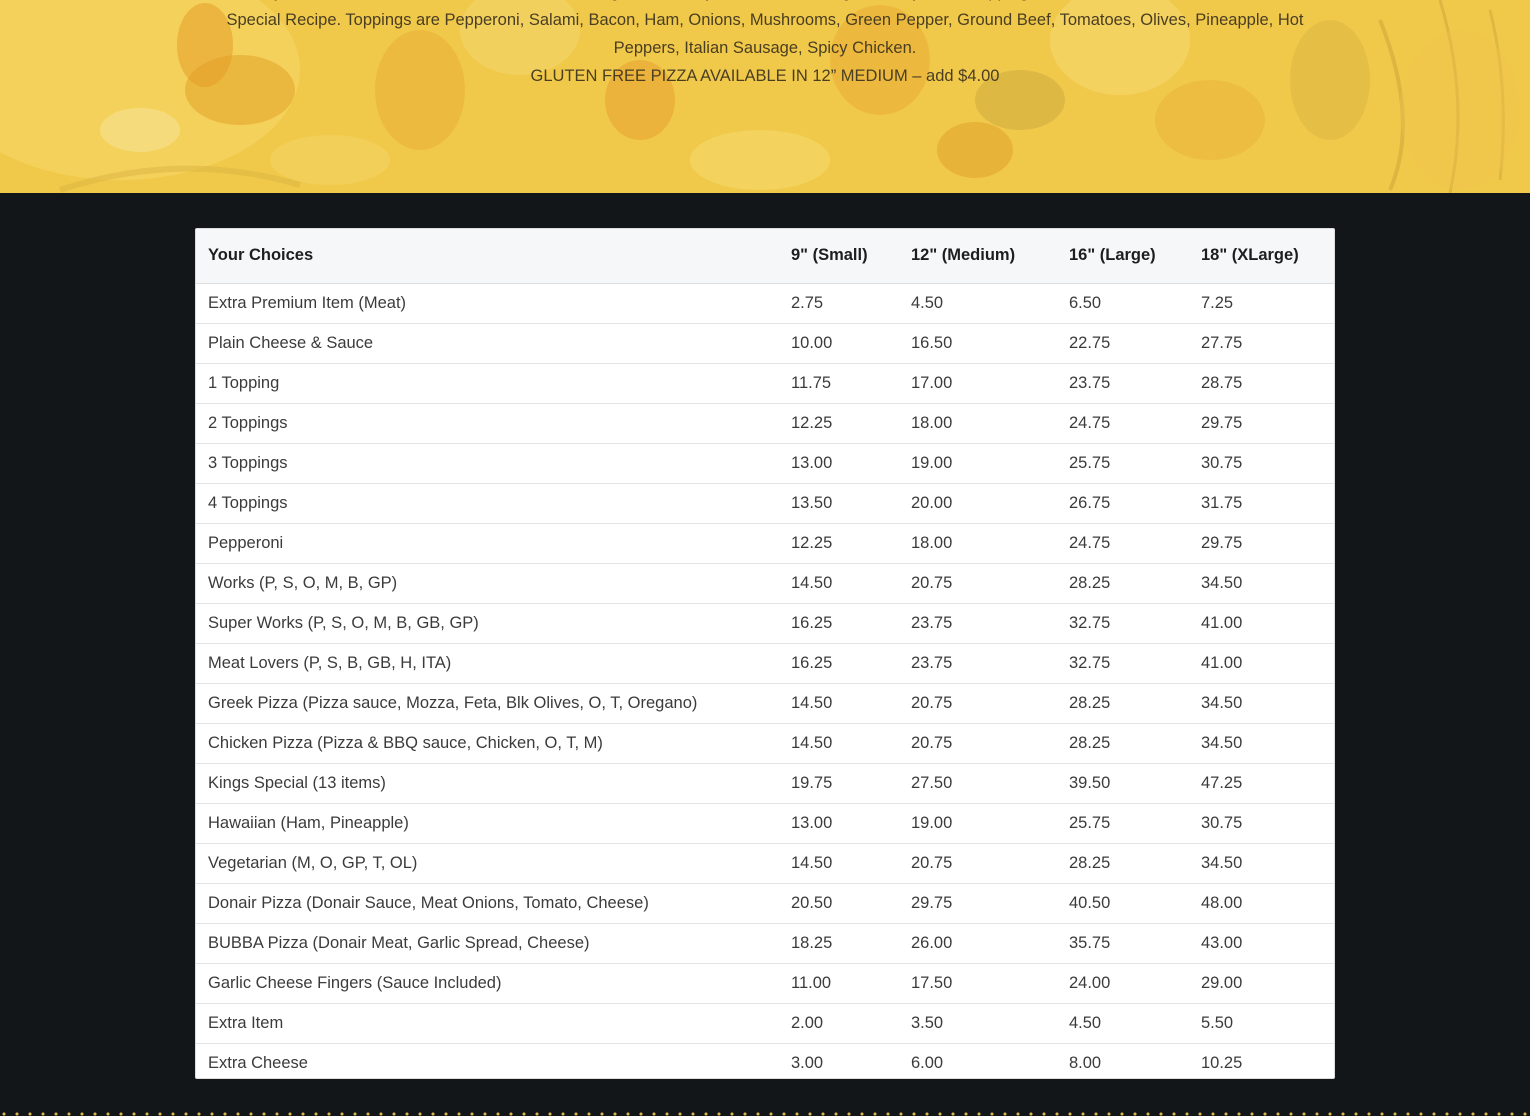 Image resolution: width=1530 pixels, height=1116 pixels. I want to click on item-name: 2 Toppings, so click(487, 423).